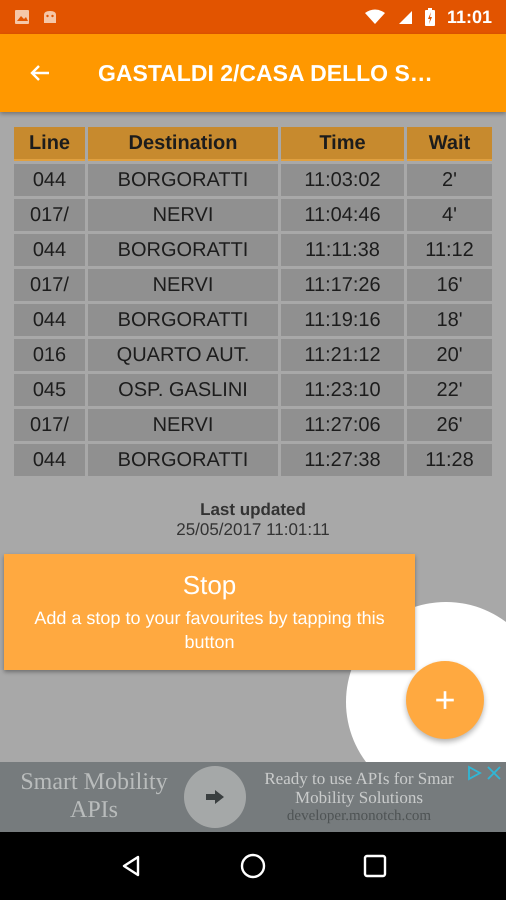 The image size is (506, 900). What do you see at coordinates (22, 17) in the screenshot?
I see `image-icon` at bounding box center [22, 17].